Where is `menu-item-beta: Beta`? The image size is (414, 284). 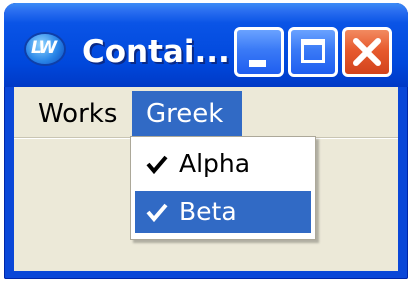 menu-item-beta: Beta is located at coordinates (223, 212).